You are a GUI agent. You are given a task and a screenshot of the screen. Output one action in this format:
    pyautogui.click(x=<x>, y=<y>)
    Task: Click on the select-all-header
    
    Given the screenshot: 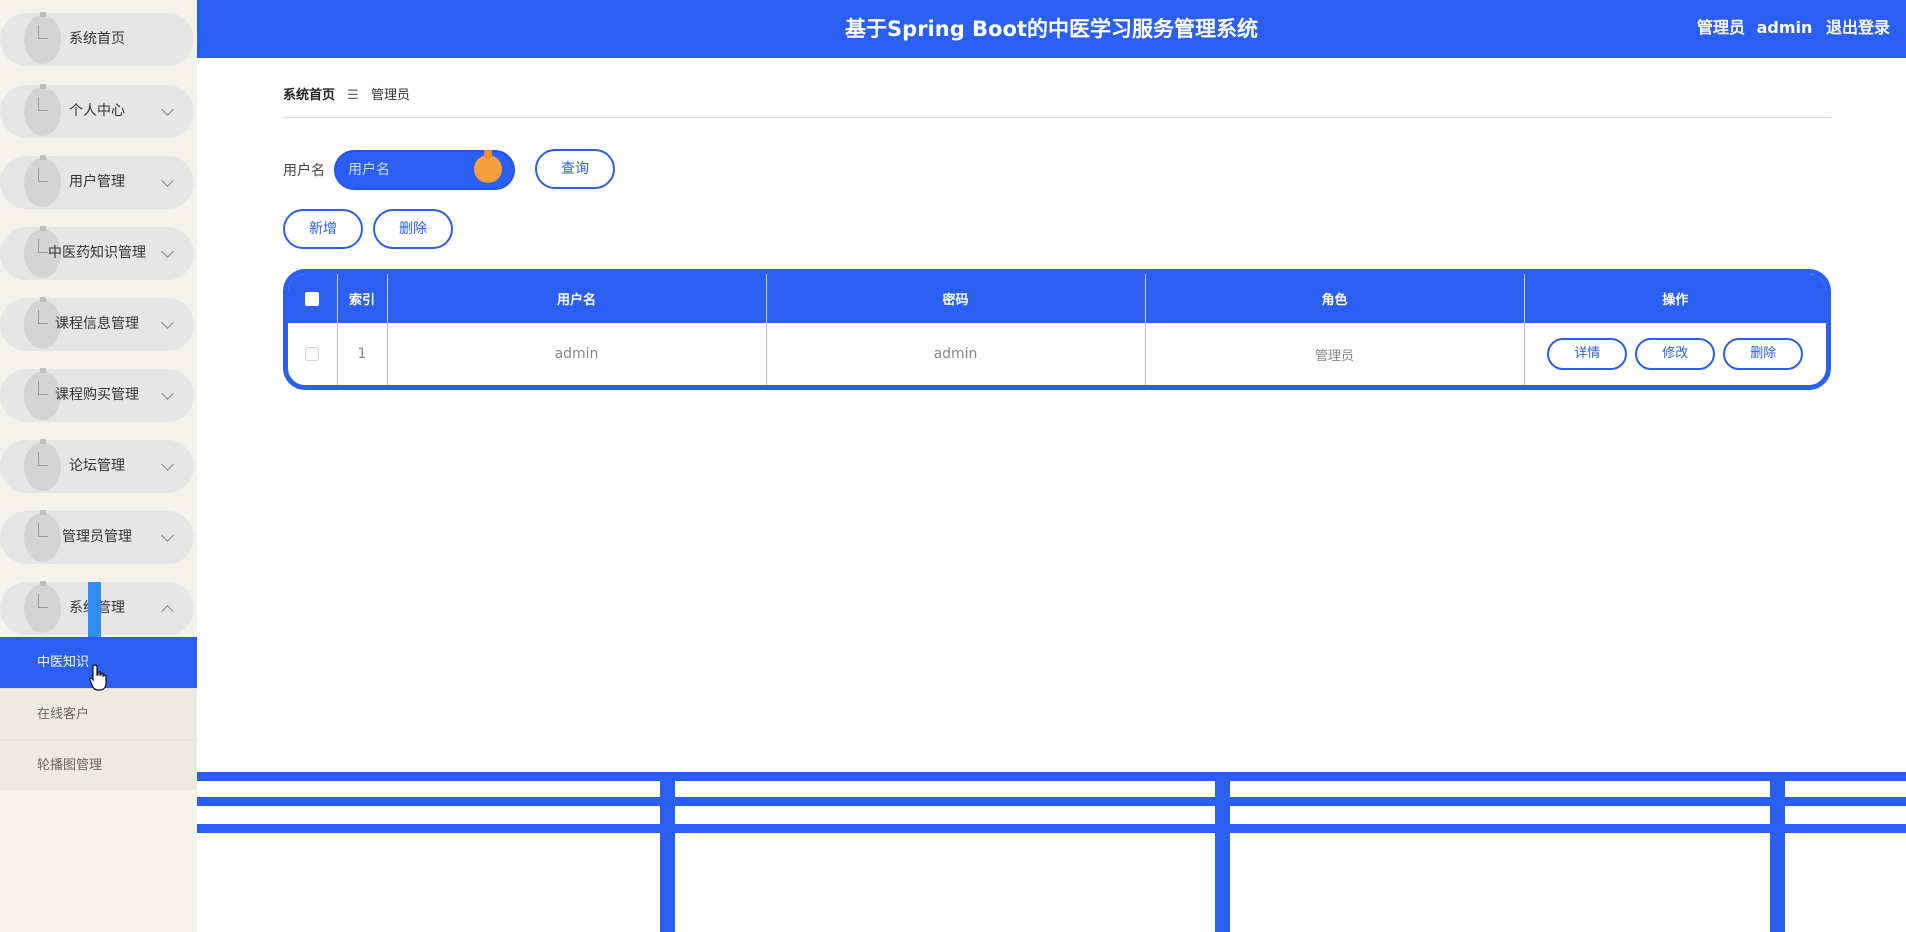 What is the action you would take?
    pyautogui.click(x=313, y=298)
    